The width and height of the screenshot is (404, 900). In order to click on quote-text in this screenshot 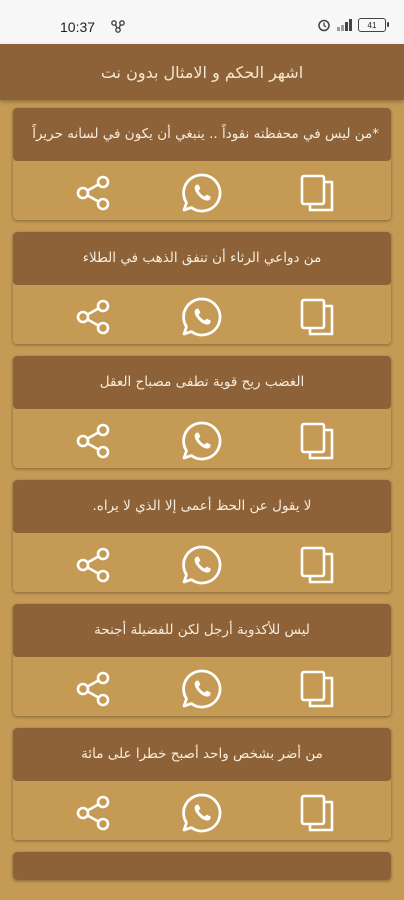, I will do `click(202, 866)`.